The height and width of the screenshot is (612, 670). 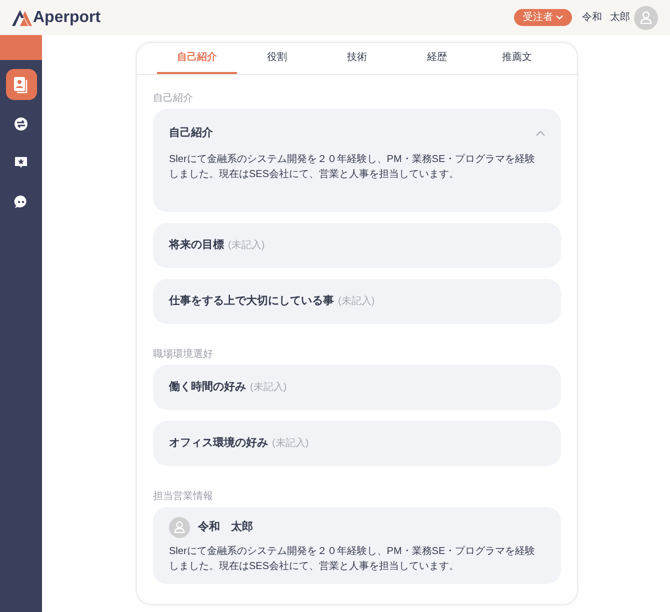 I want to click on card-title: 自己紹介, so click(x=191, y=133).